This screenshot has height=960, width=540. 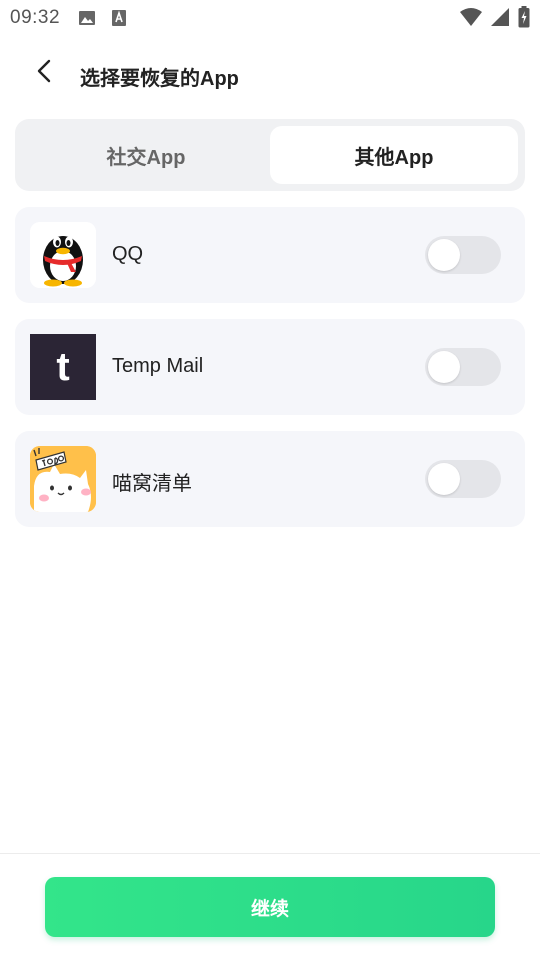 I want to click on chevron-left-icon, so click(x=45, y=73).